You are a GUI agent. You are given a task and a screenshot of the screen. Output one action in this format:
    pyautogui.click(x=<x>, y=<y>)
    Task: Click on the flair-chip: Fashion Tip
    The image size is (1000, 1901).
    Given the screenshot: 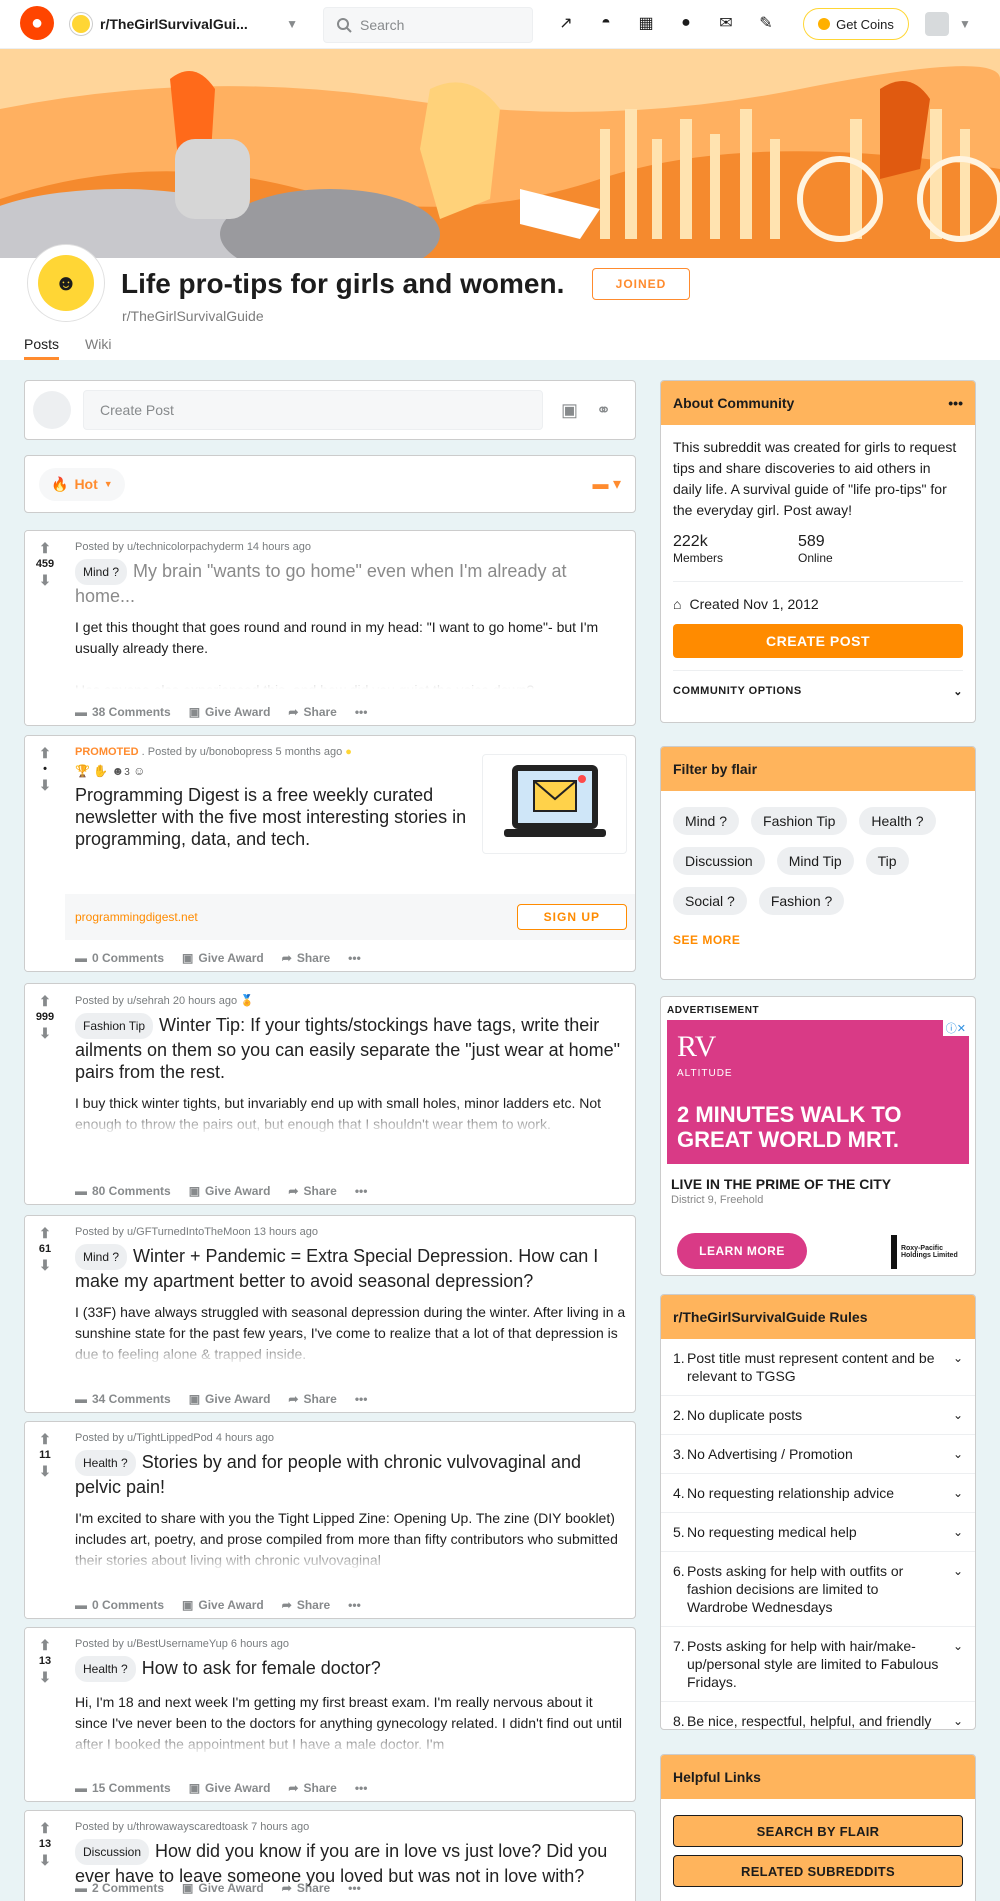 What is the action you would take?
    pyautogui.click(x=799, y=821)
    